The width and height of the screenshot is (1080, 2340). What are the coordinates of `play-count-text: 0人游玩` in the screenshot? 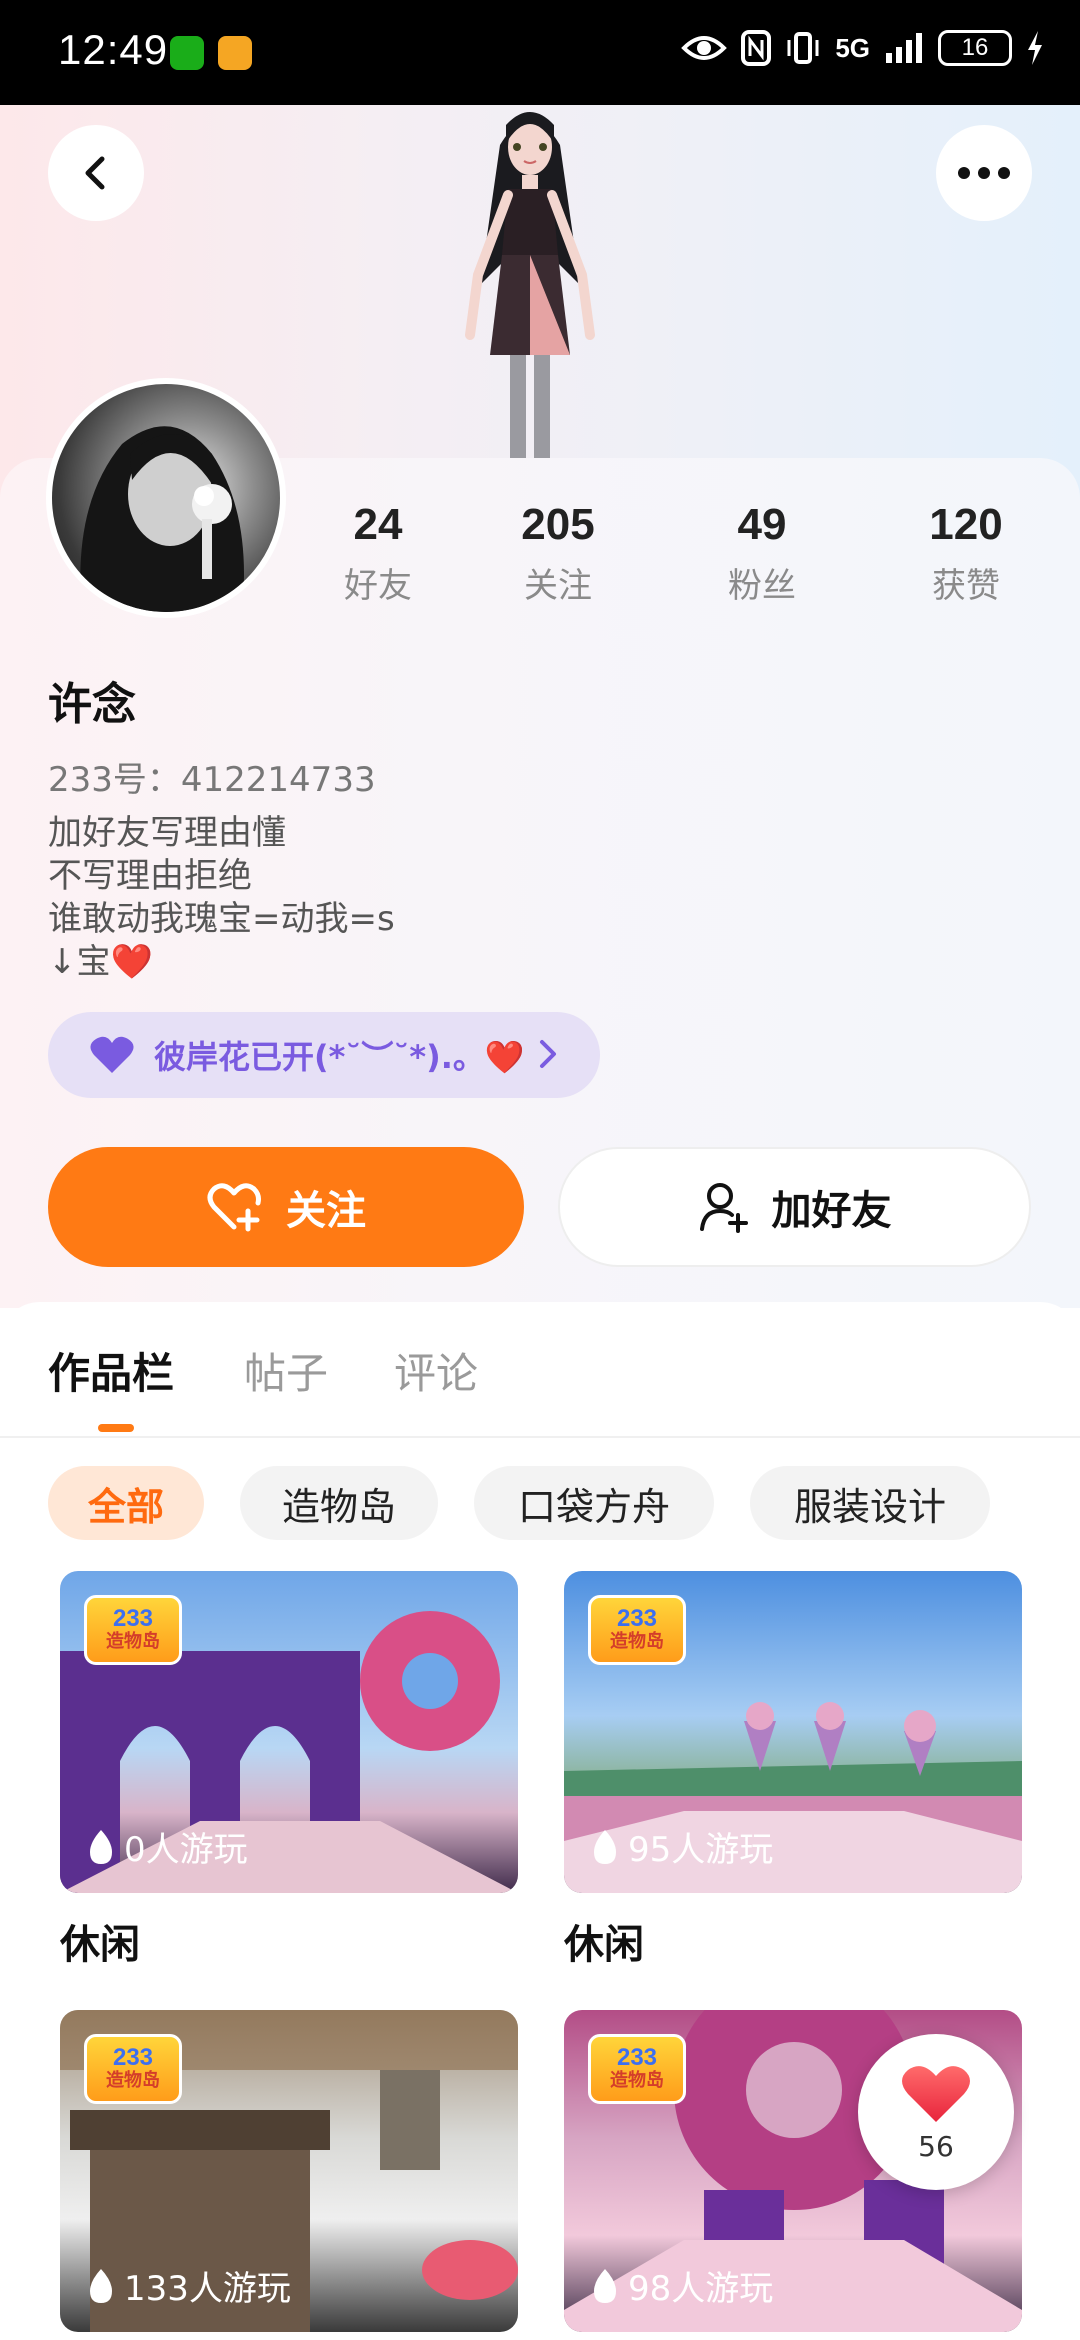 It's located at (186, 1850).